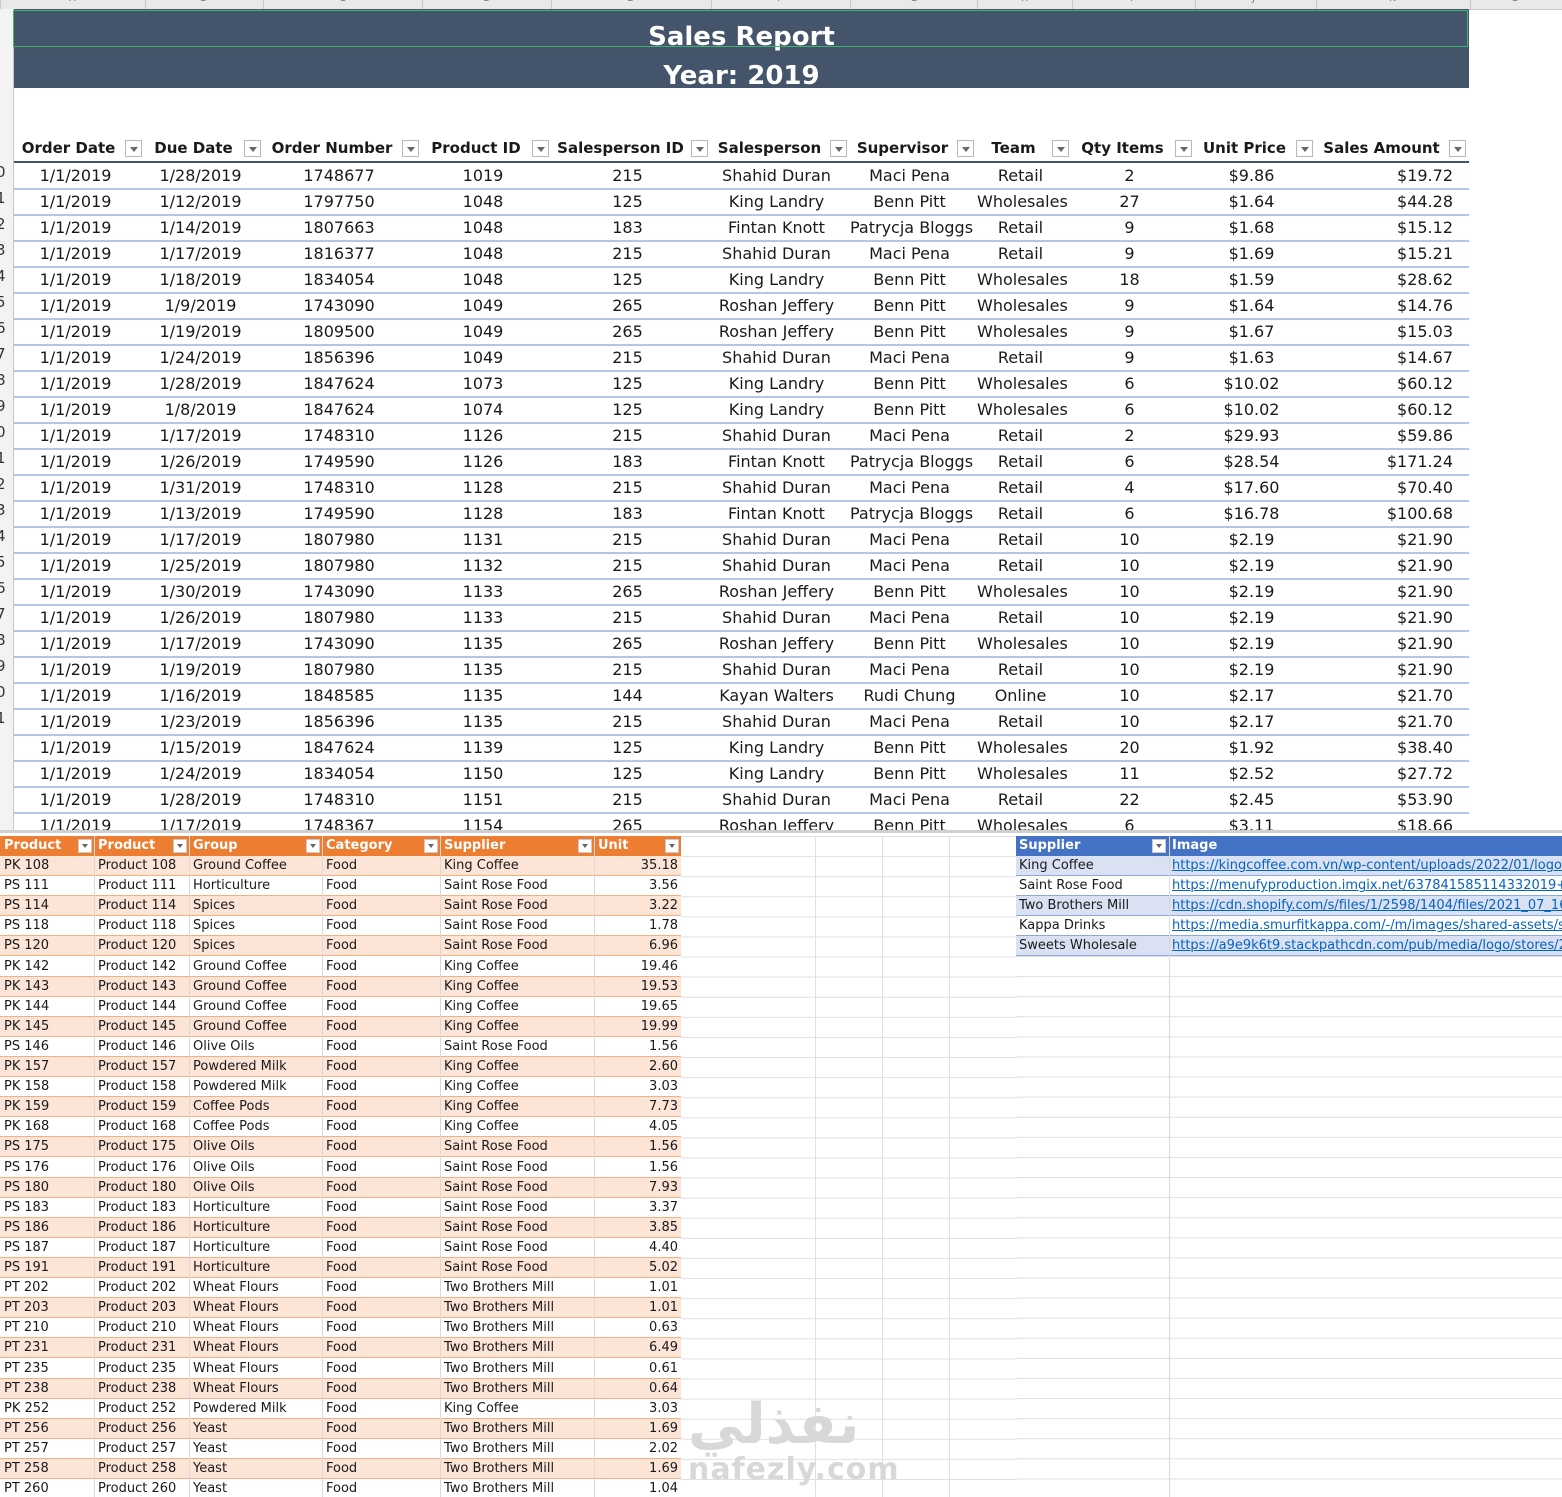 This screenshot has width=1562, height=1497. What do you see at coordinates (1384, 410) in the screenshot?
I see `table-cell: $60.12` at bounding box center [1384, 410].